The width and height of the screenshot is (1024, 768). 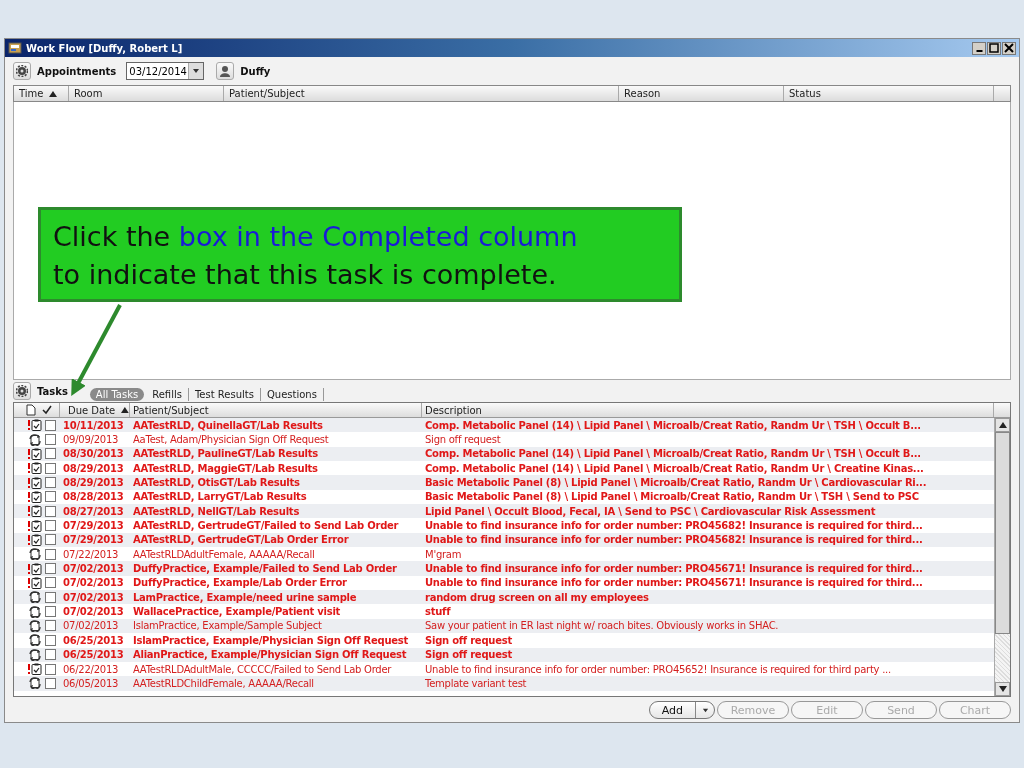 I want to click on provider-label: Duffy, so click(x=255, y=71).